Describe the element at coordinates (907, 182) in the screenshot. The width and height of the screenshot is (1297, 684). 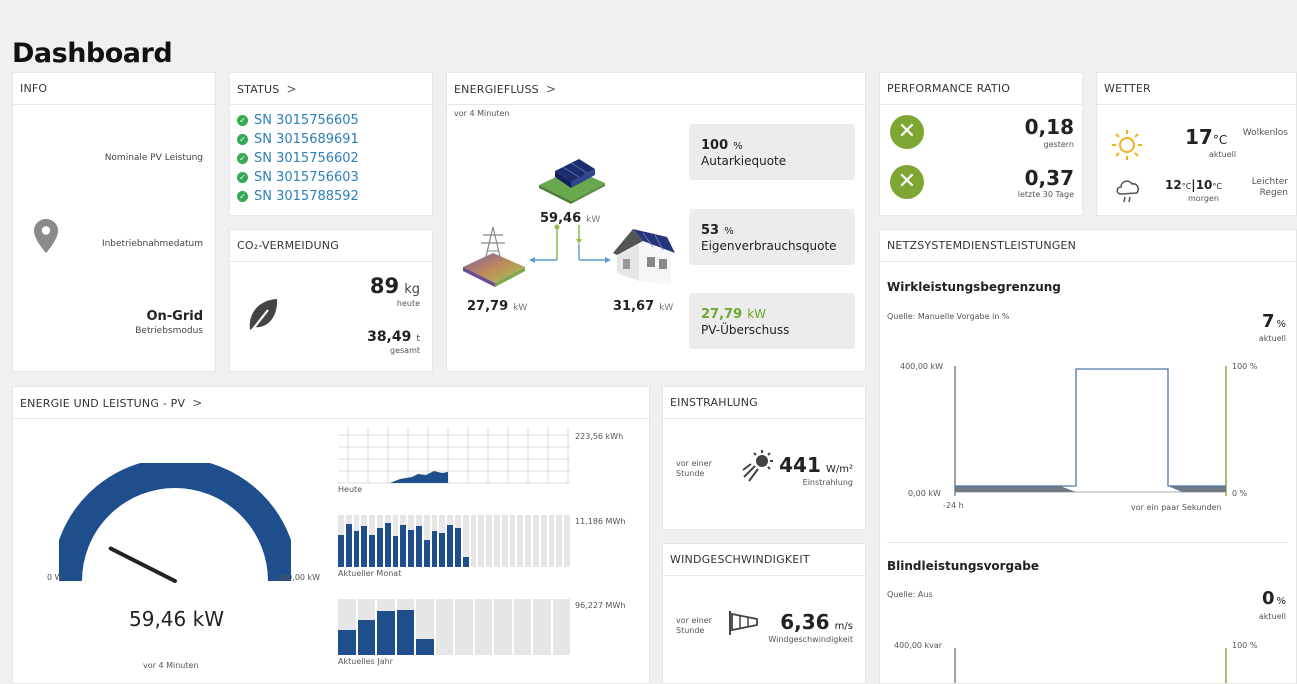
I see `error-x-icon: ✕` at that location.